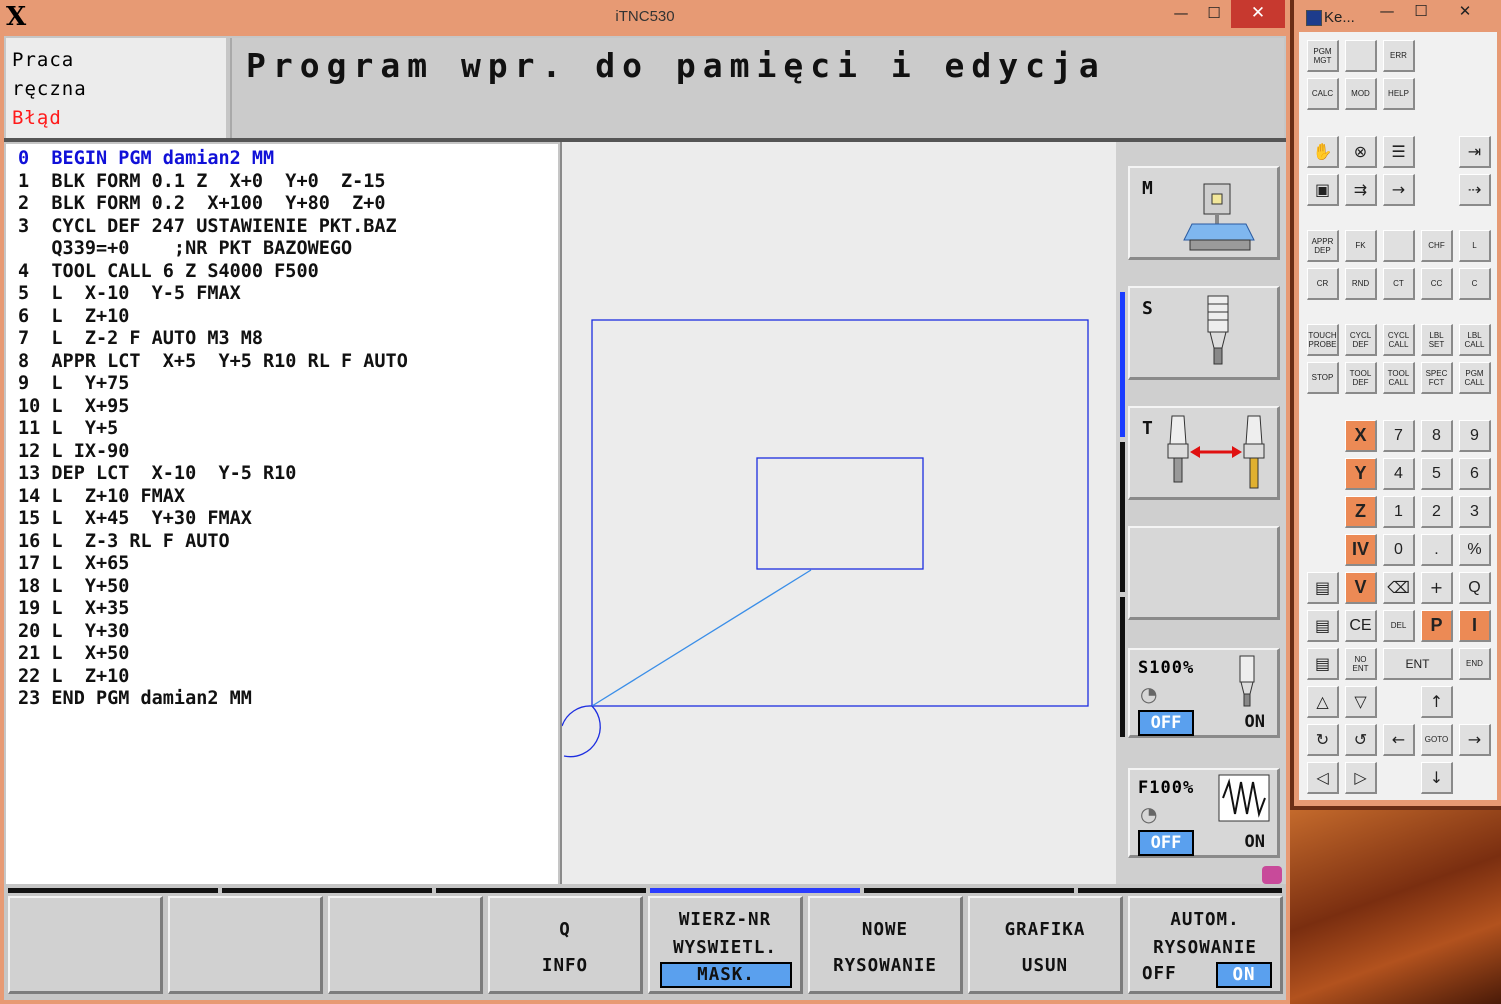  What do you see at coordinates (1361, 190) in the screenshot?
I see `machine-mode-key-icon: ⇉` at bounding box center [1361, 190].